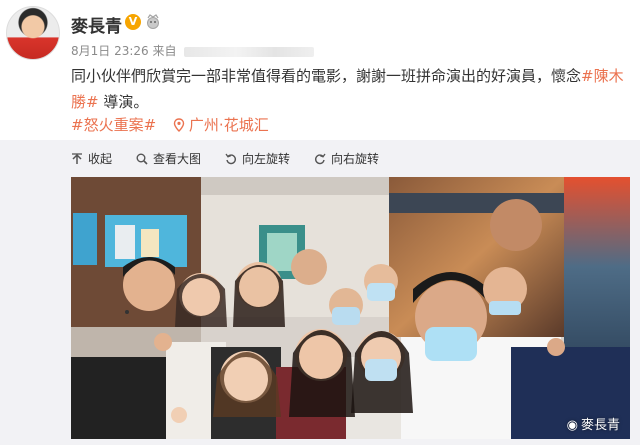 The height and width of the screenshot is (445, 640). Describe the element at coordinates (266, 159) in the screenshot. I see `rotate-left-label: 向左旋转` at that location.